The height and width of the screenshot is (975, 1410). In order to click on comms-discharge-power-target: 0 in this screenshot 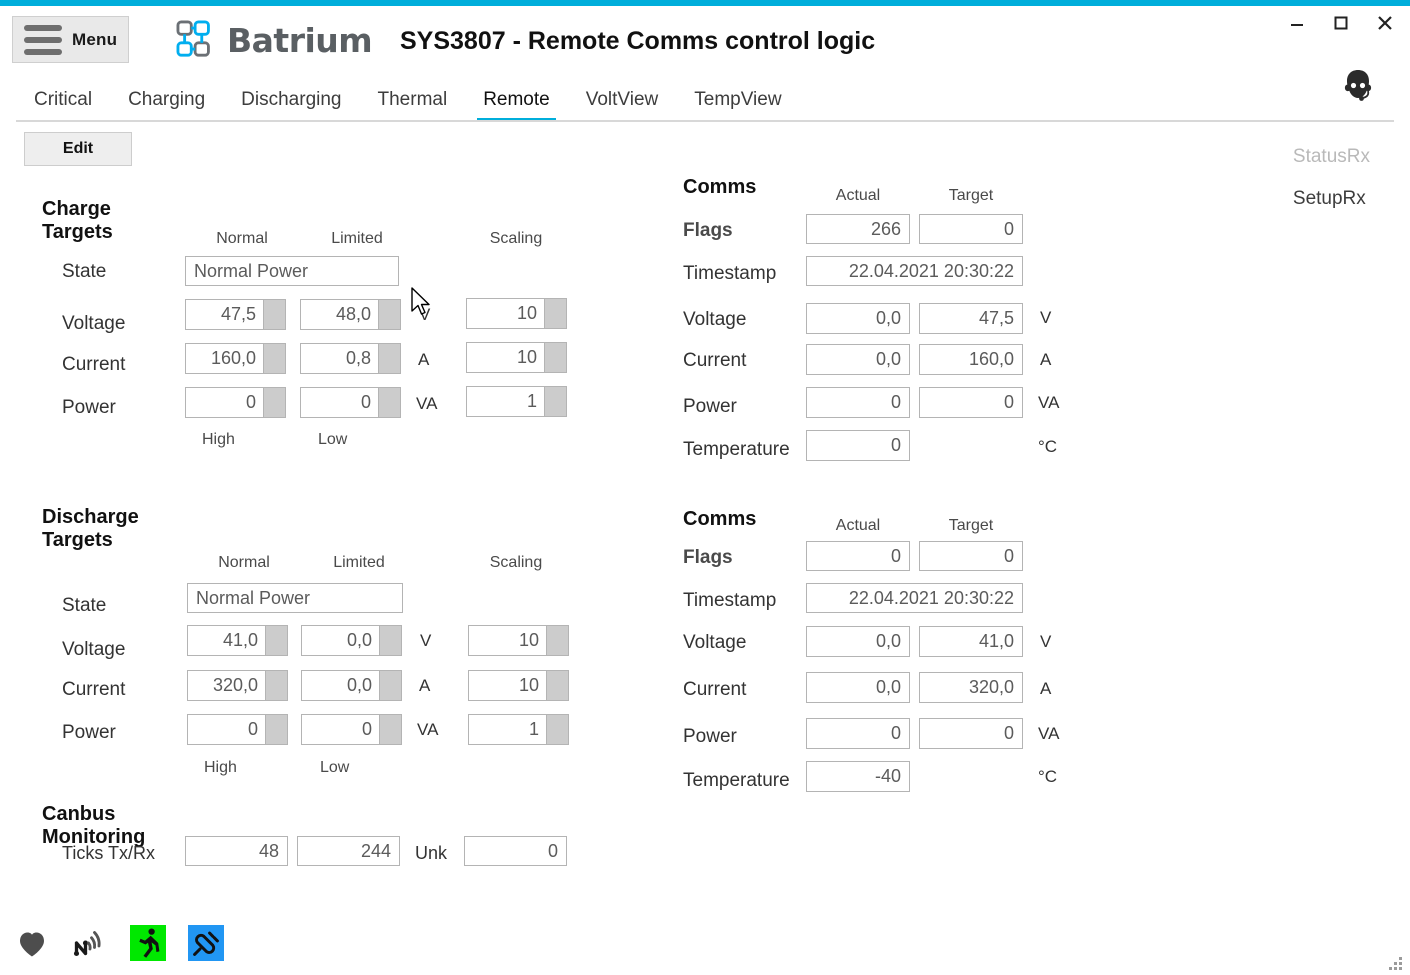, I will do `click(971, 733)`.